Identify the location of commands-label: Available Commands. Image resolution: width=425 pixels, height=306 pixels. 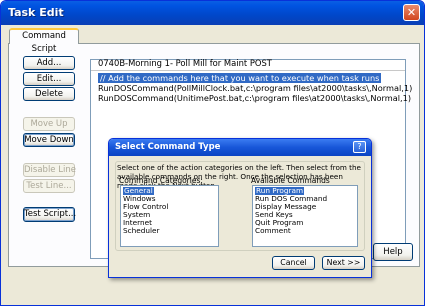
(290, 180).